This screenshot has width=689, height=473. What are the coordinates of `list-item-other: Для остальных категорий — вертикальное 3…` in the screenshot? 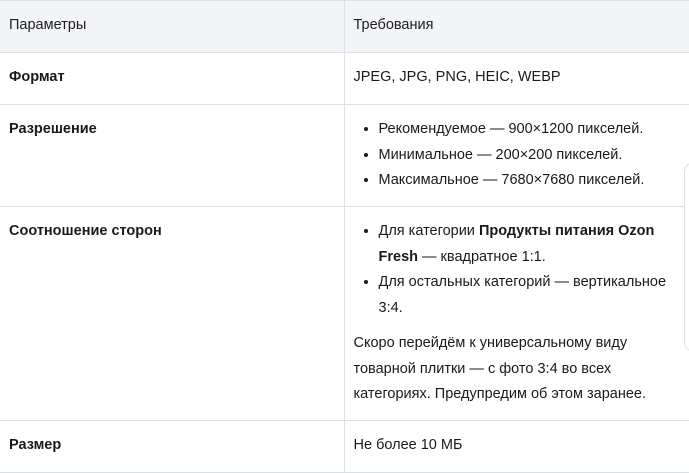 It's located at (530, 295).